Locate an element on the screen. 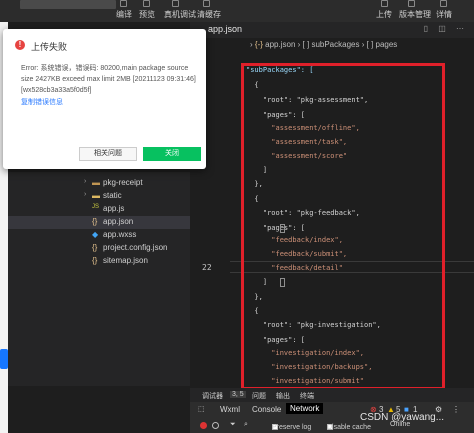 The width and height of the screenshot is (474, 433). devtools-header: 调试器 3, 5 问题 输出 终端 is located at coordinates (332, 395).